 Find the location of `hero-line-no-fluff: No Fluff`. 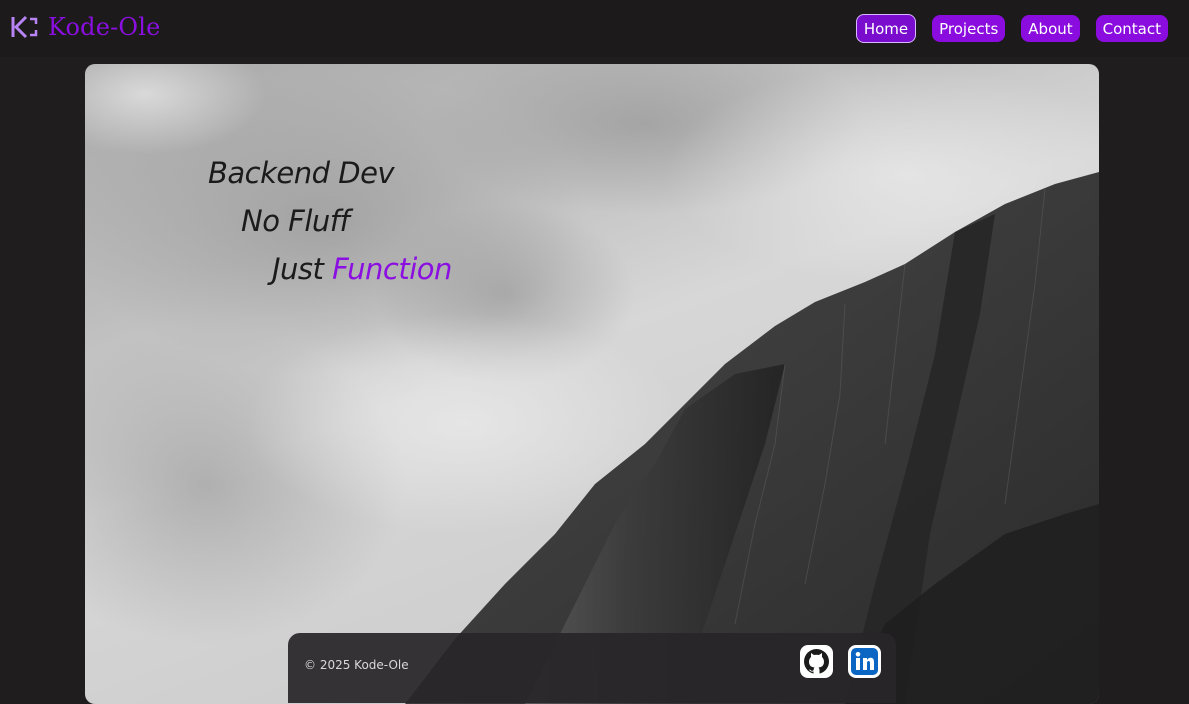

hero-line-no-fluff: No Fluff is located at coordinates (295, 221).